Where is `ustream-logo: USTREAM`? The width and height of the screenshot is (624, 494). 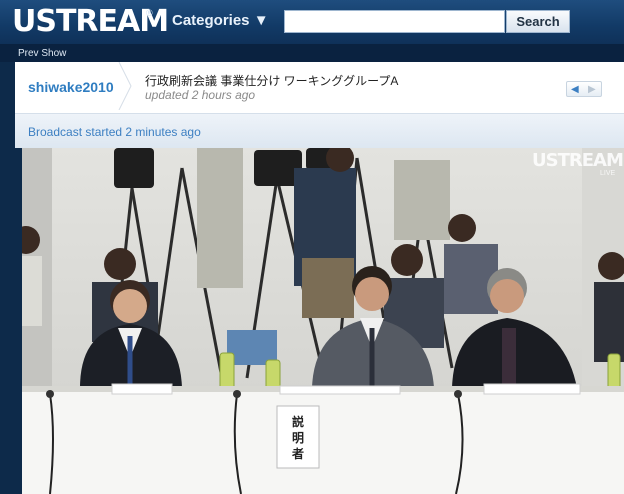 ustream-logo: USTREAM is located at coordinates (90, 21).